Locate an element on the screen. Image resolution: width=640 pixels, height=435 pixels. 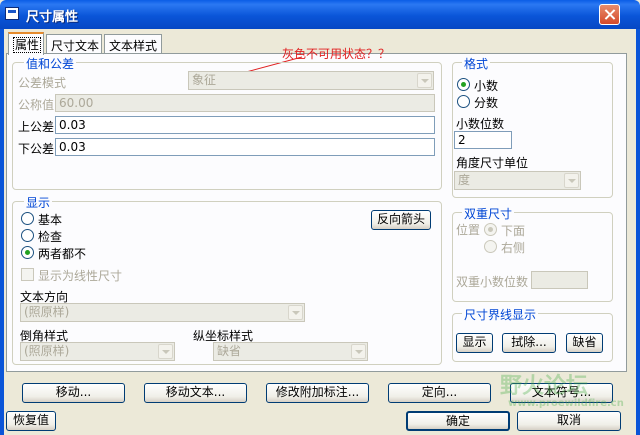
tab-text-style: 文本样式 is located at coordinates (133, 44).